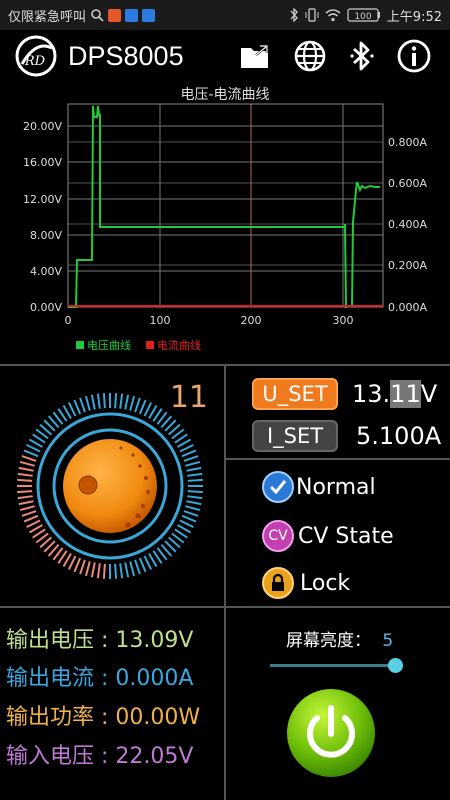 The height and width of the screenshot is (800, 450). Describe the element at coordinates (109, 345) in the screenshot. I see `legend-label: 电压曲线` at that location.